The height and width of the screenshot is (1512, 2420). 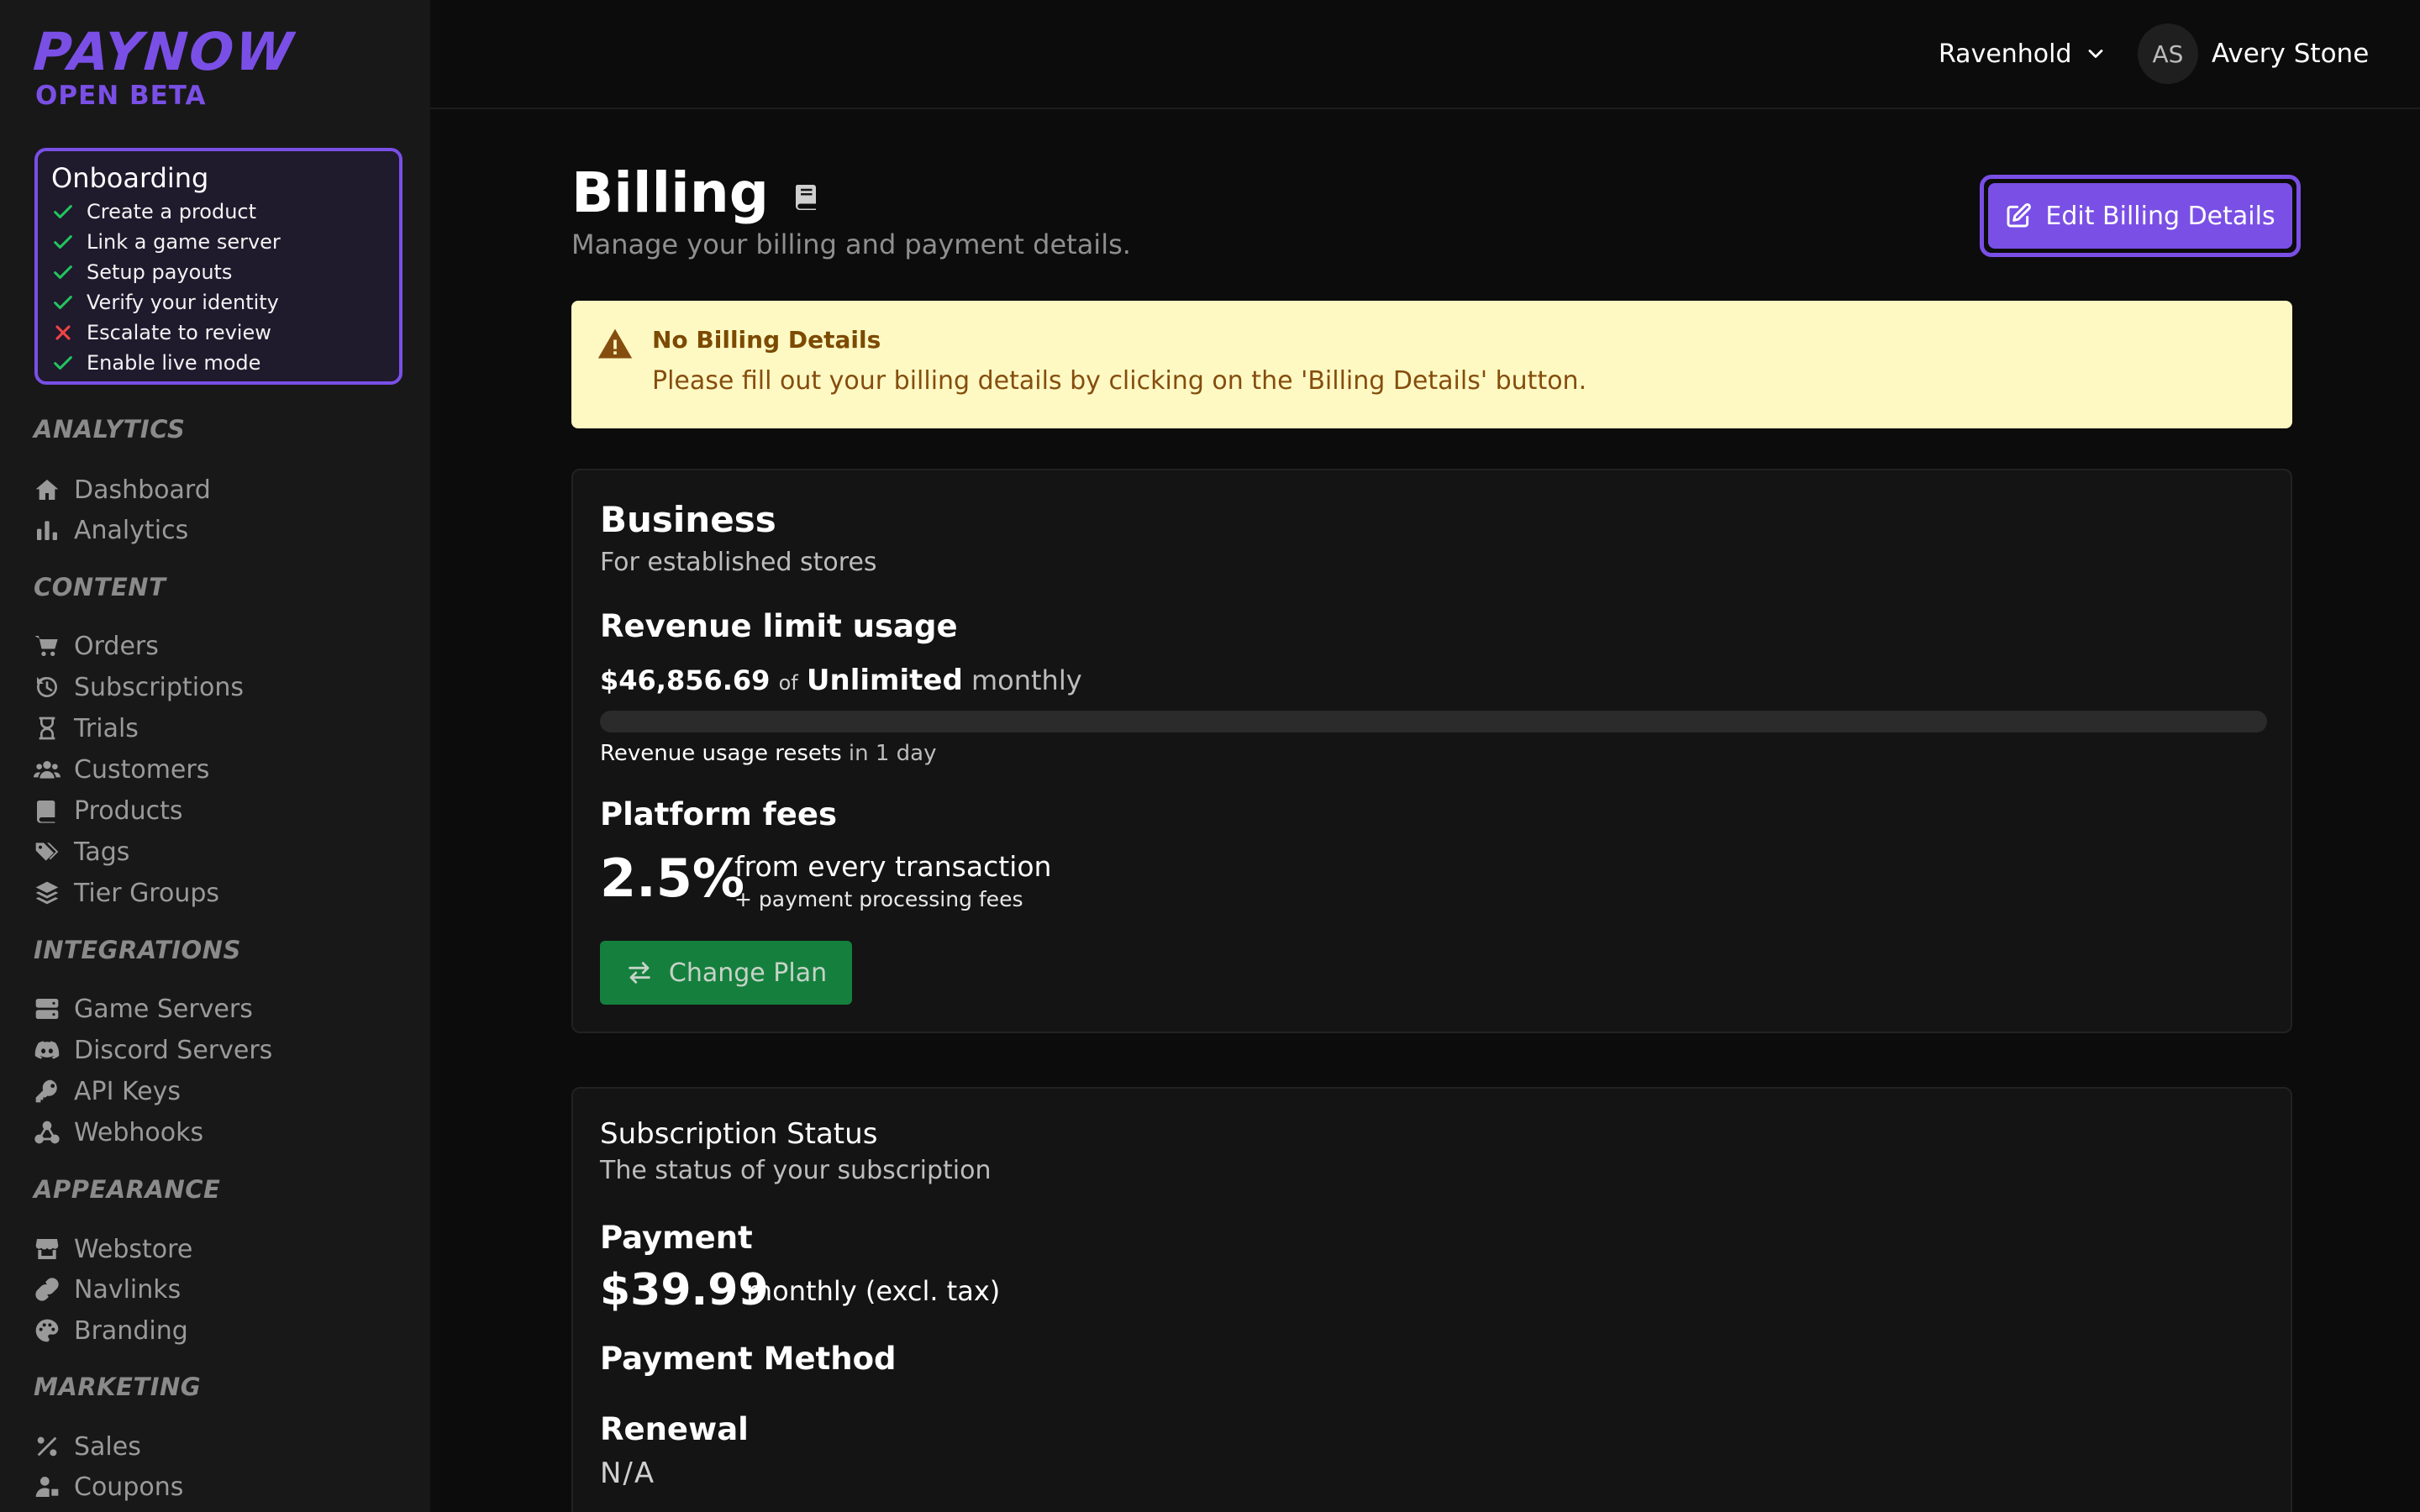 I want to click on edit-billing-details-button-inner: Edit Billing Details, so click(x=2140, y=216).